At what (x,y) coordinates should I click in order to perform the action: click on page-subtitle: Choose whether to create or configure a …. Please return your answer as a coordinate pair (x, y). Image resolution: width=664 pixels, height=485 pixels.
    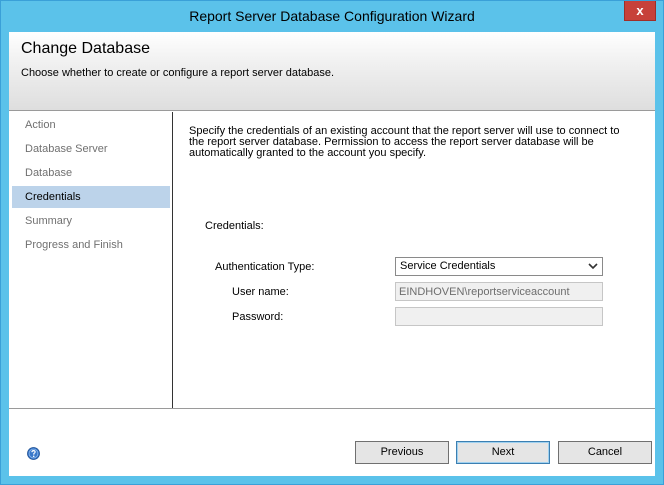
    Looking at the image, I should click on (178, 73).